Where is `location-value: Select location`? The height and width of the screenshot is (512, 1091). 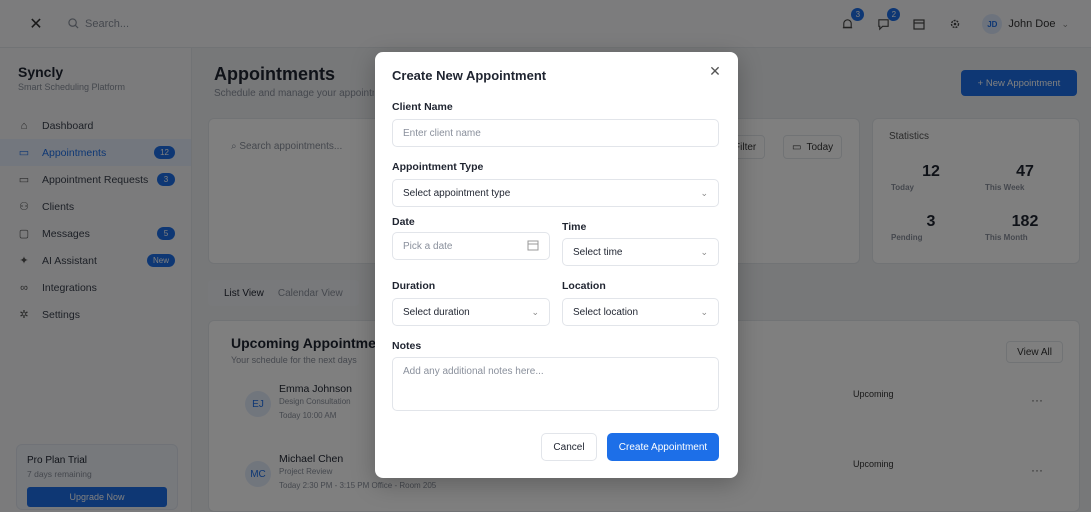
location-value: Select location is located at coordinates (606, 312).